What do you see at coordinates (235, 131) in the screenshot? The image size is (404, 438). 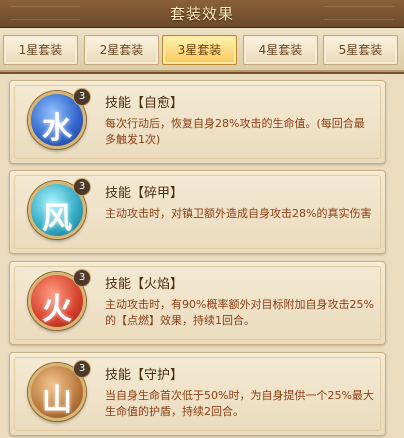 I see `skill-description: 每次行动后，恢复自身28%攻击的生命值。(每回合最多触发1次)` at bounding box center [235, 131].